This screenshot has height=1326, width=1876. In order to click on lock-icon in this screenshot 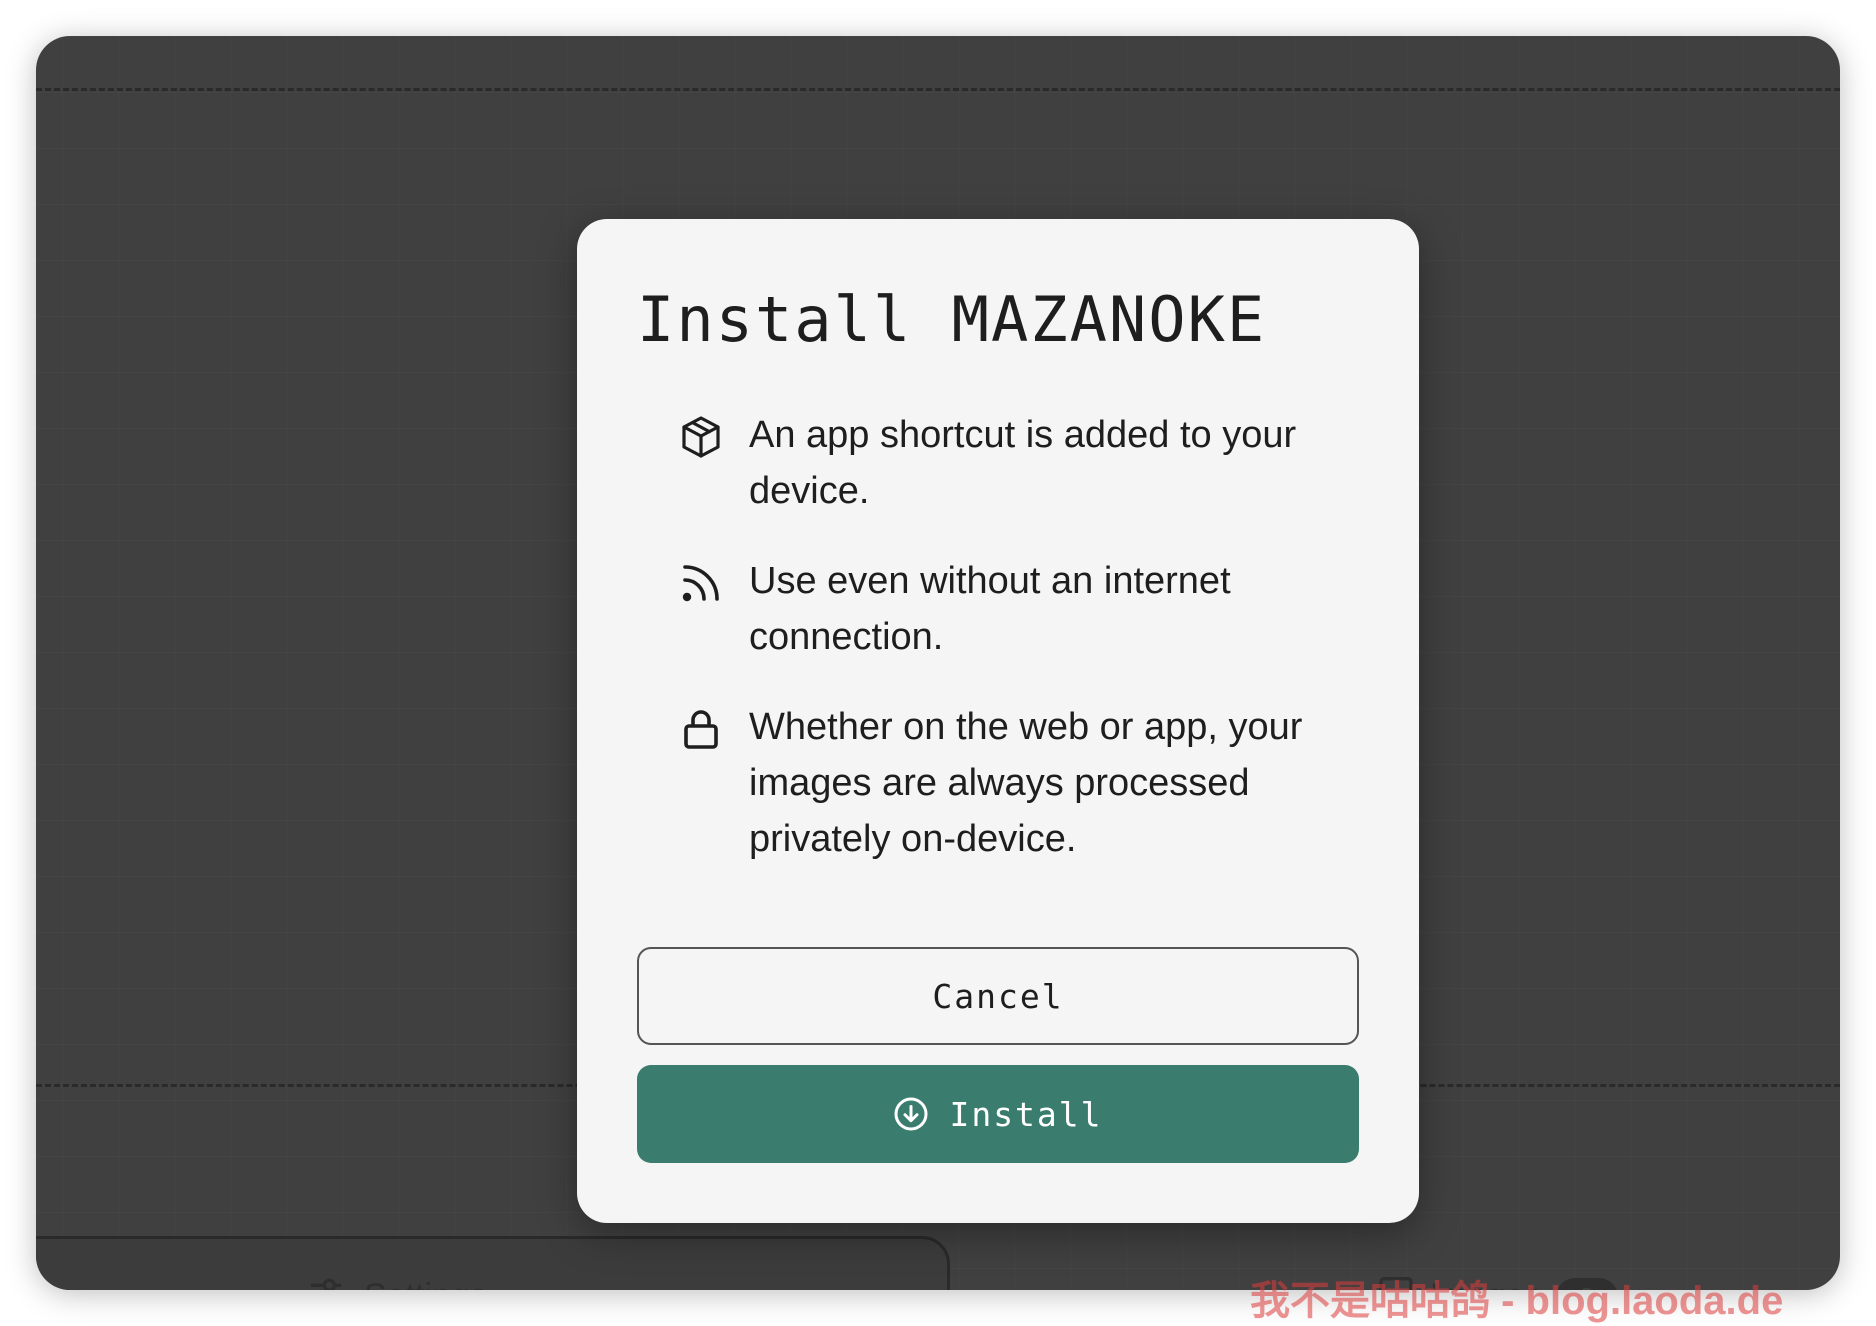, I will do `click(701, 729)`.